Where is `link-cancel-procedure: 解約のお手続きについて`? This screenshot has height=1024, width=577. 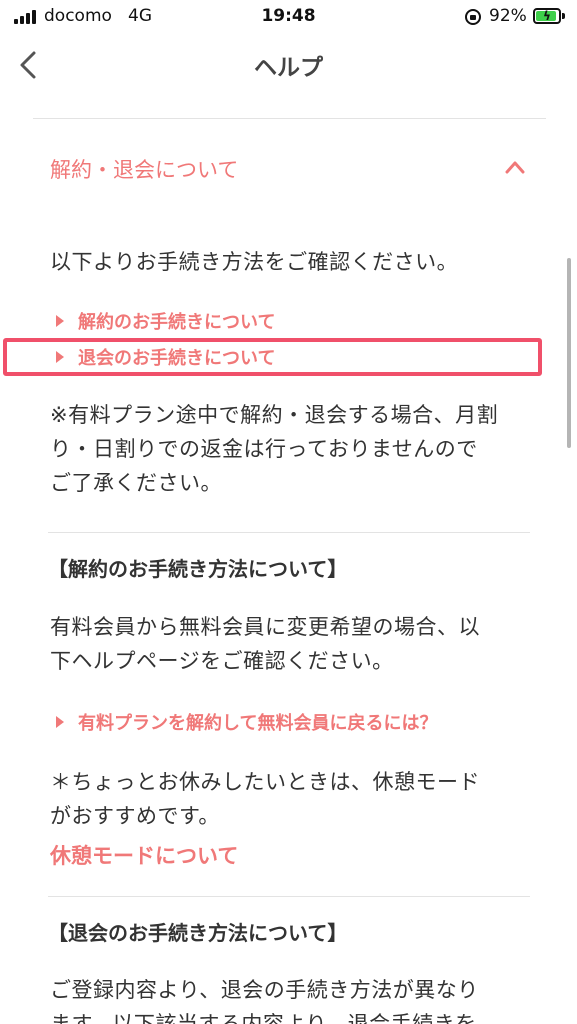
link-cancel-procedure: 解約のお手続きについて is located at coordinates (165, 321).